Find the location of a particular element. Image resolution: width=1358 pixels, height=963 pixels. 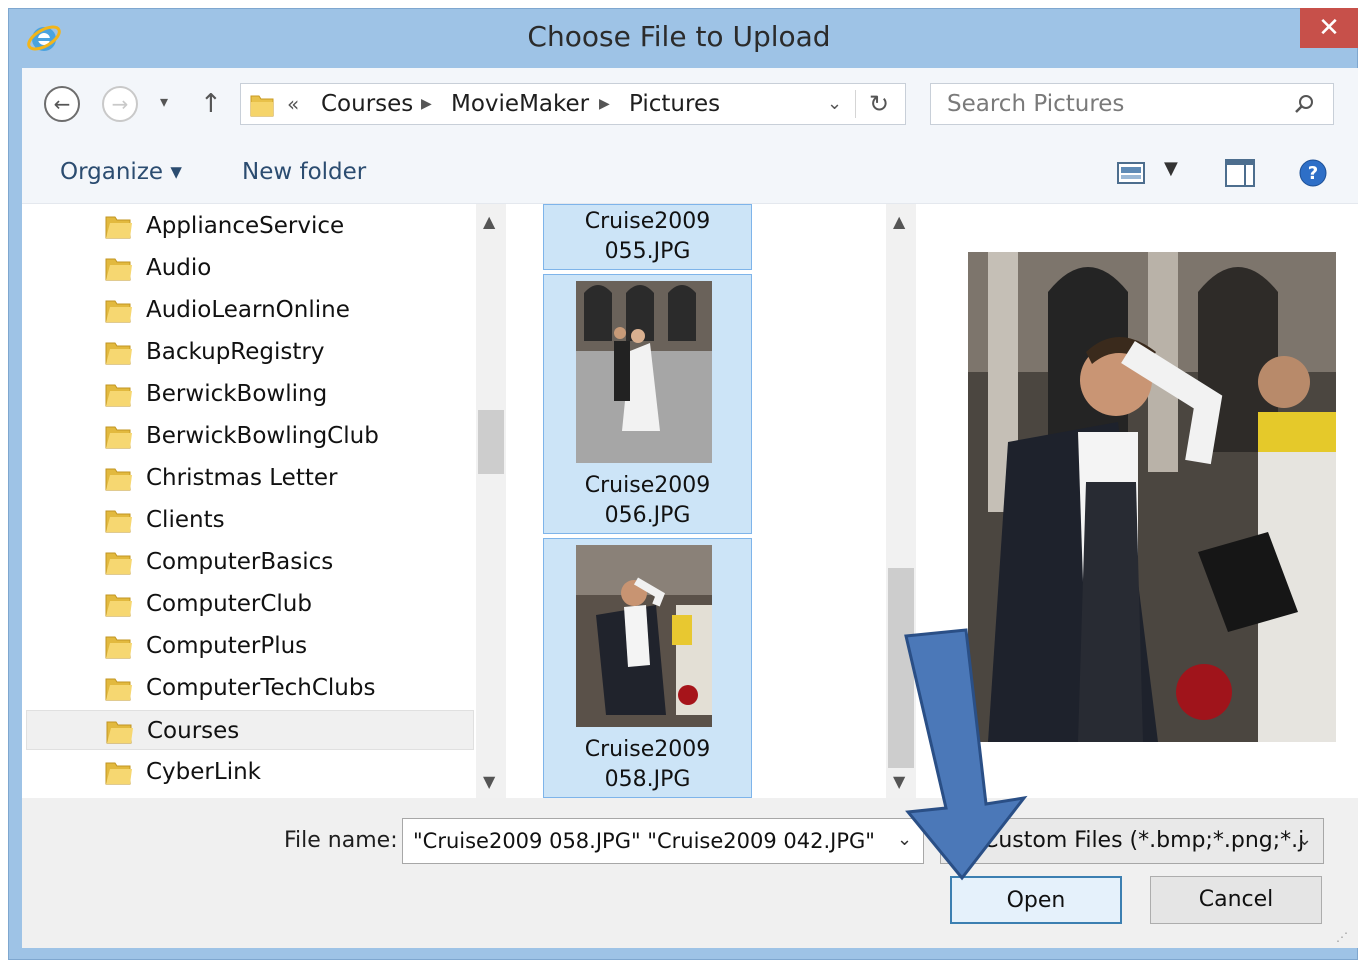

scrollbar-thumb is located at coordinates (491, 442).